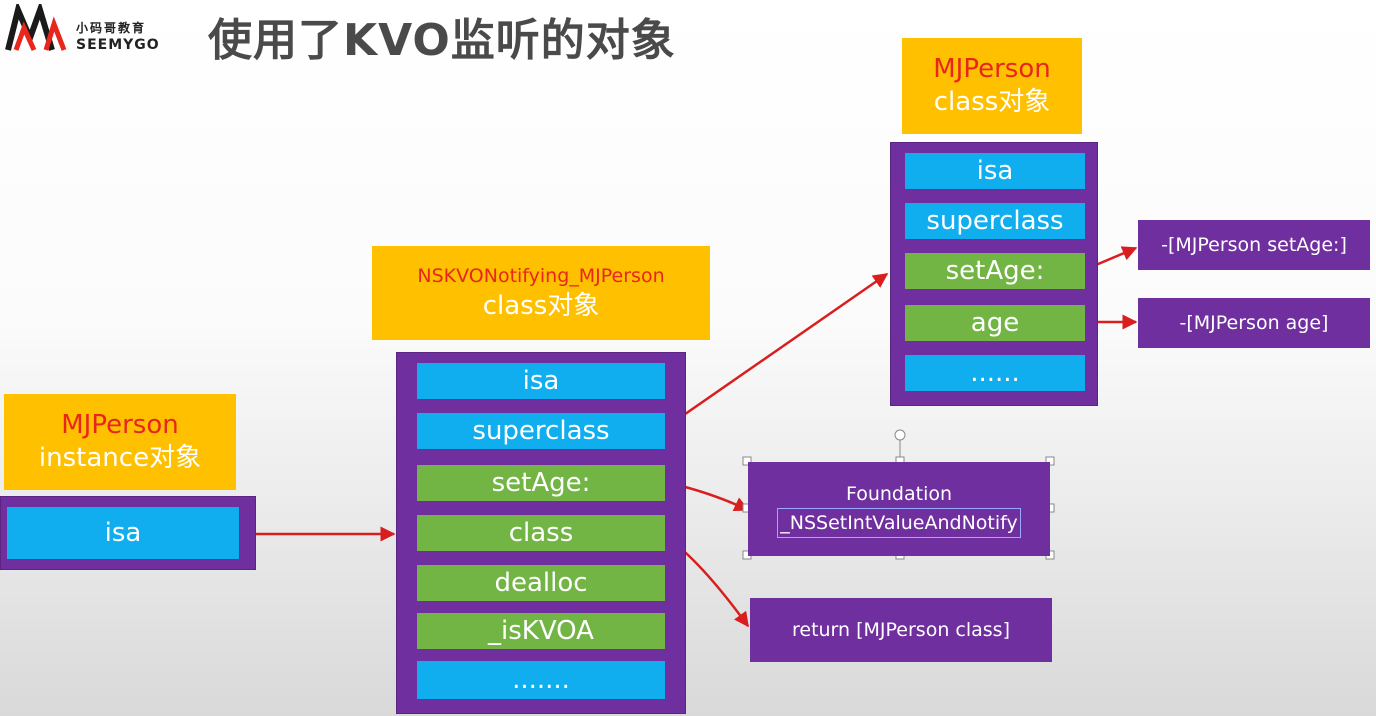 The image size is (1376, 716). What do you see at coordinates (899, 494) in the screenshot?
I see `foundation-title: Foundation` at bounding box center [899, 494].